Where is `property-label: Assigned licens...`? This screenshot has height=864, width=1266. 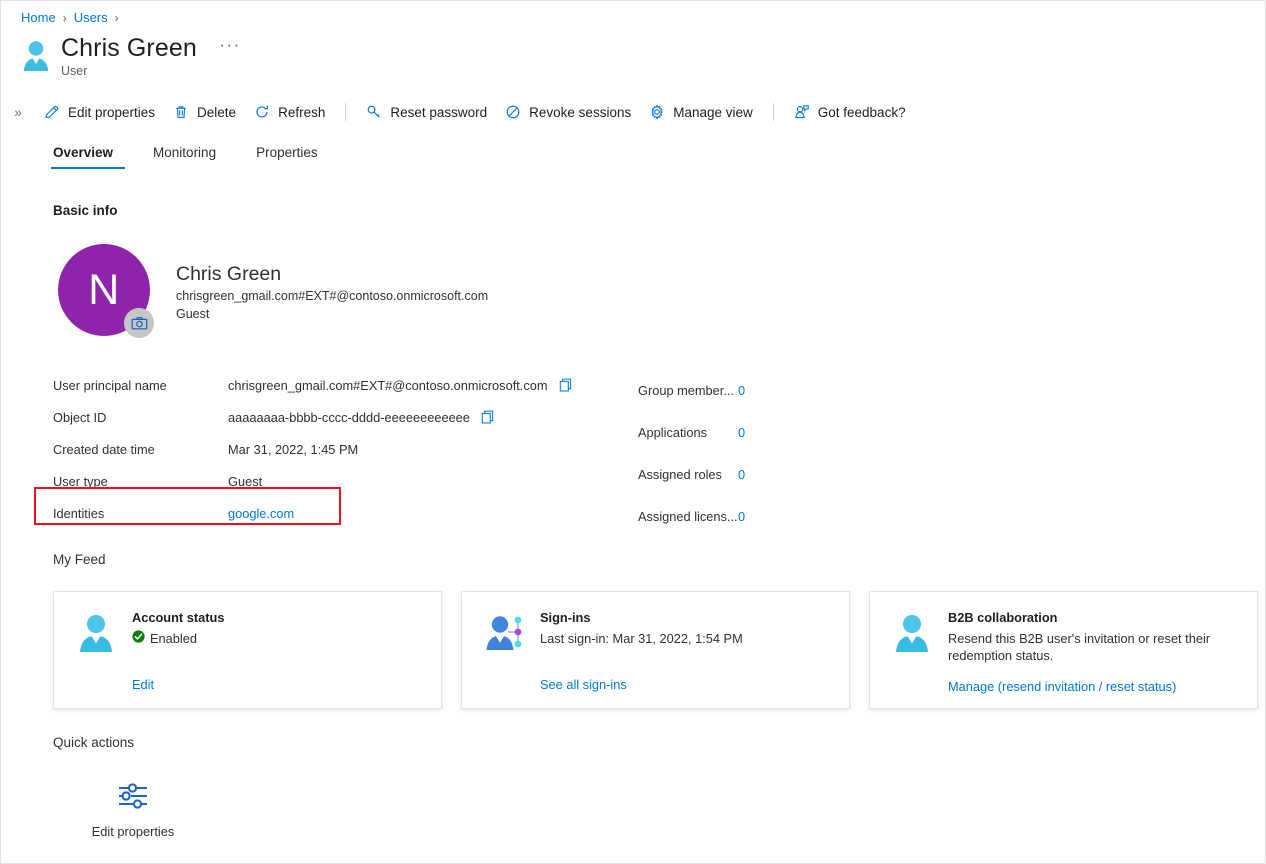 property-label: Assigned licens... is located at coordinates (688, 516).